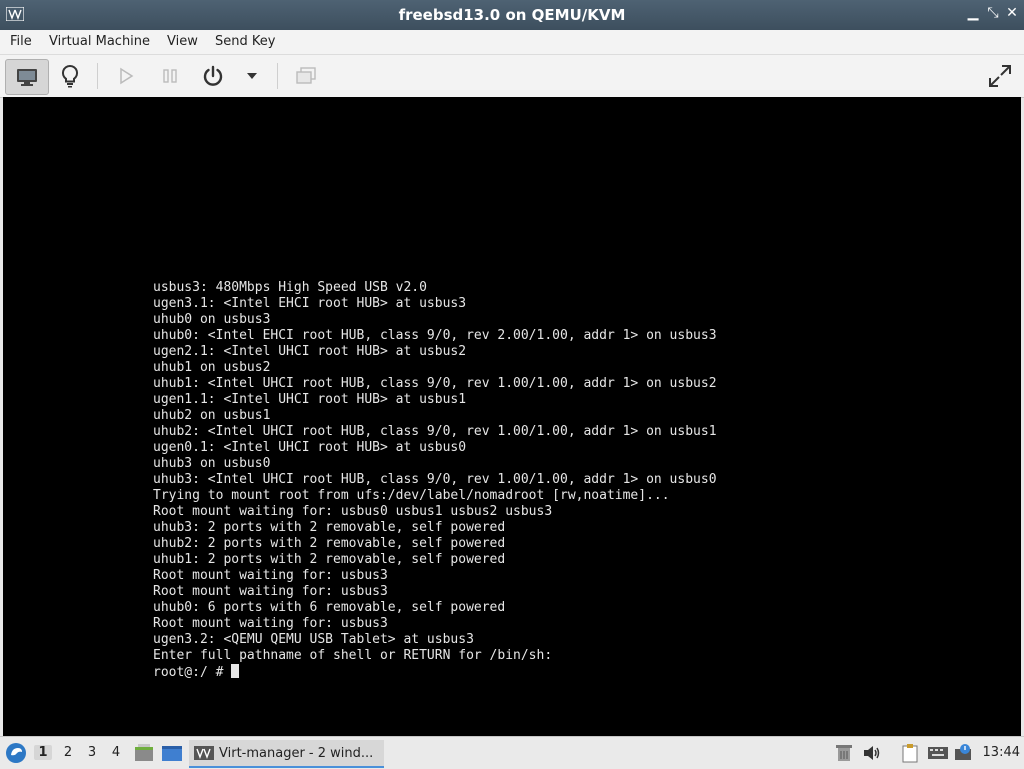 This screenshot has width=1024, height=769. Describe the element at coordinates (204, 753) in the screenshot. I see `virt-manager-icon` at that location.